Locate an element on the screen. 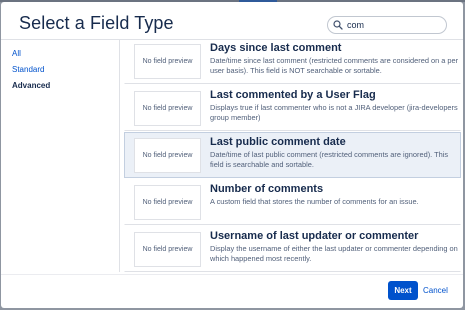 Image resolution: width=465 pixels, height=310 pixels. search-input is located at coordinates (394, 25).